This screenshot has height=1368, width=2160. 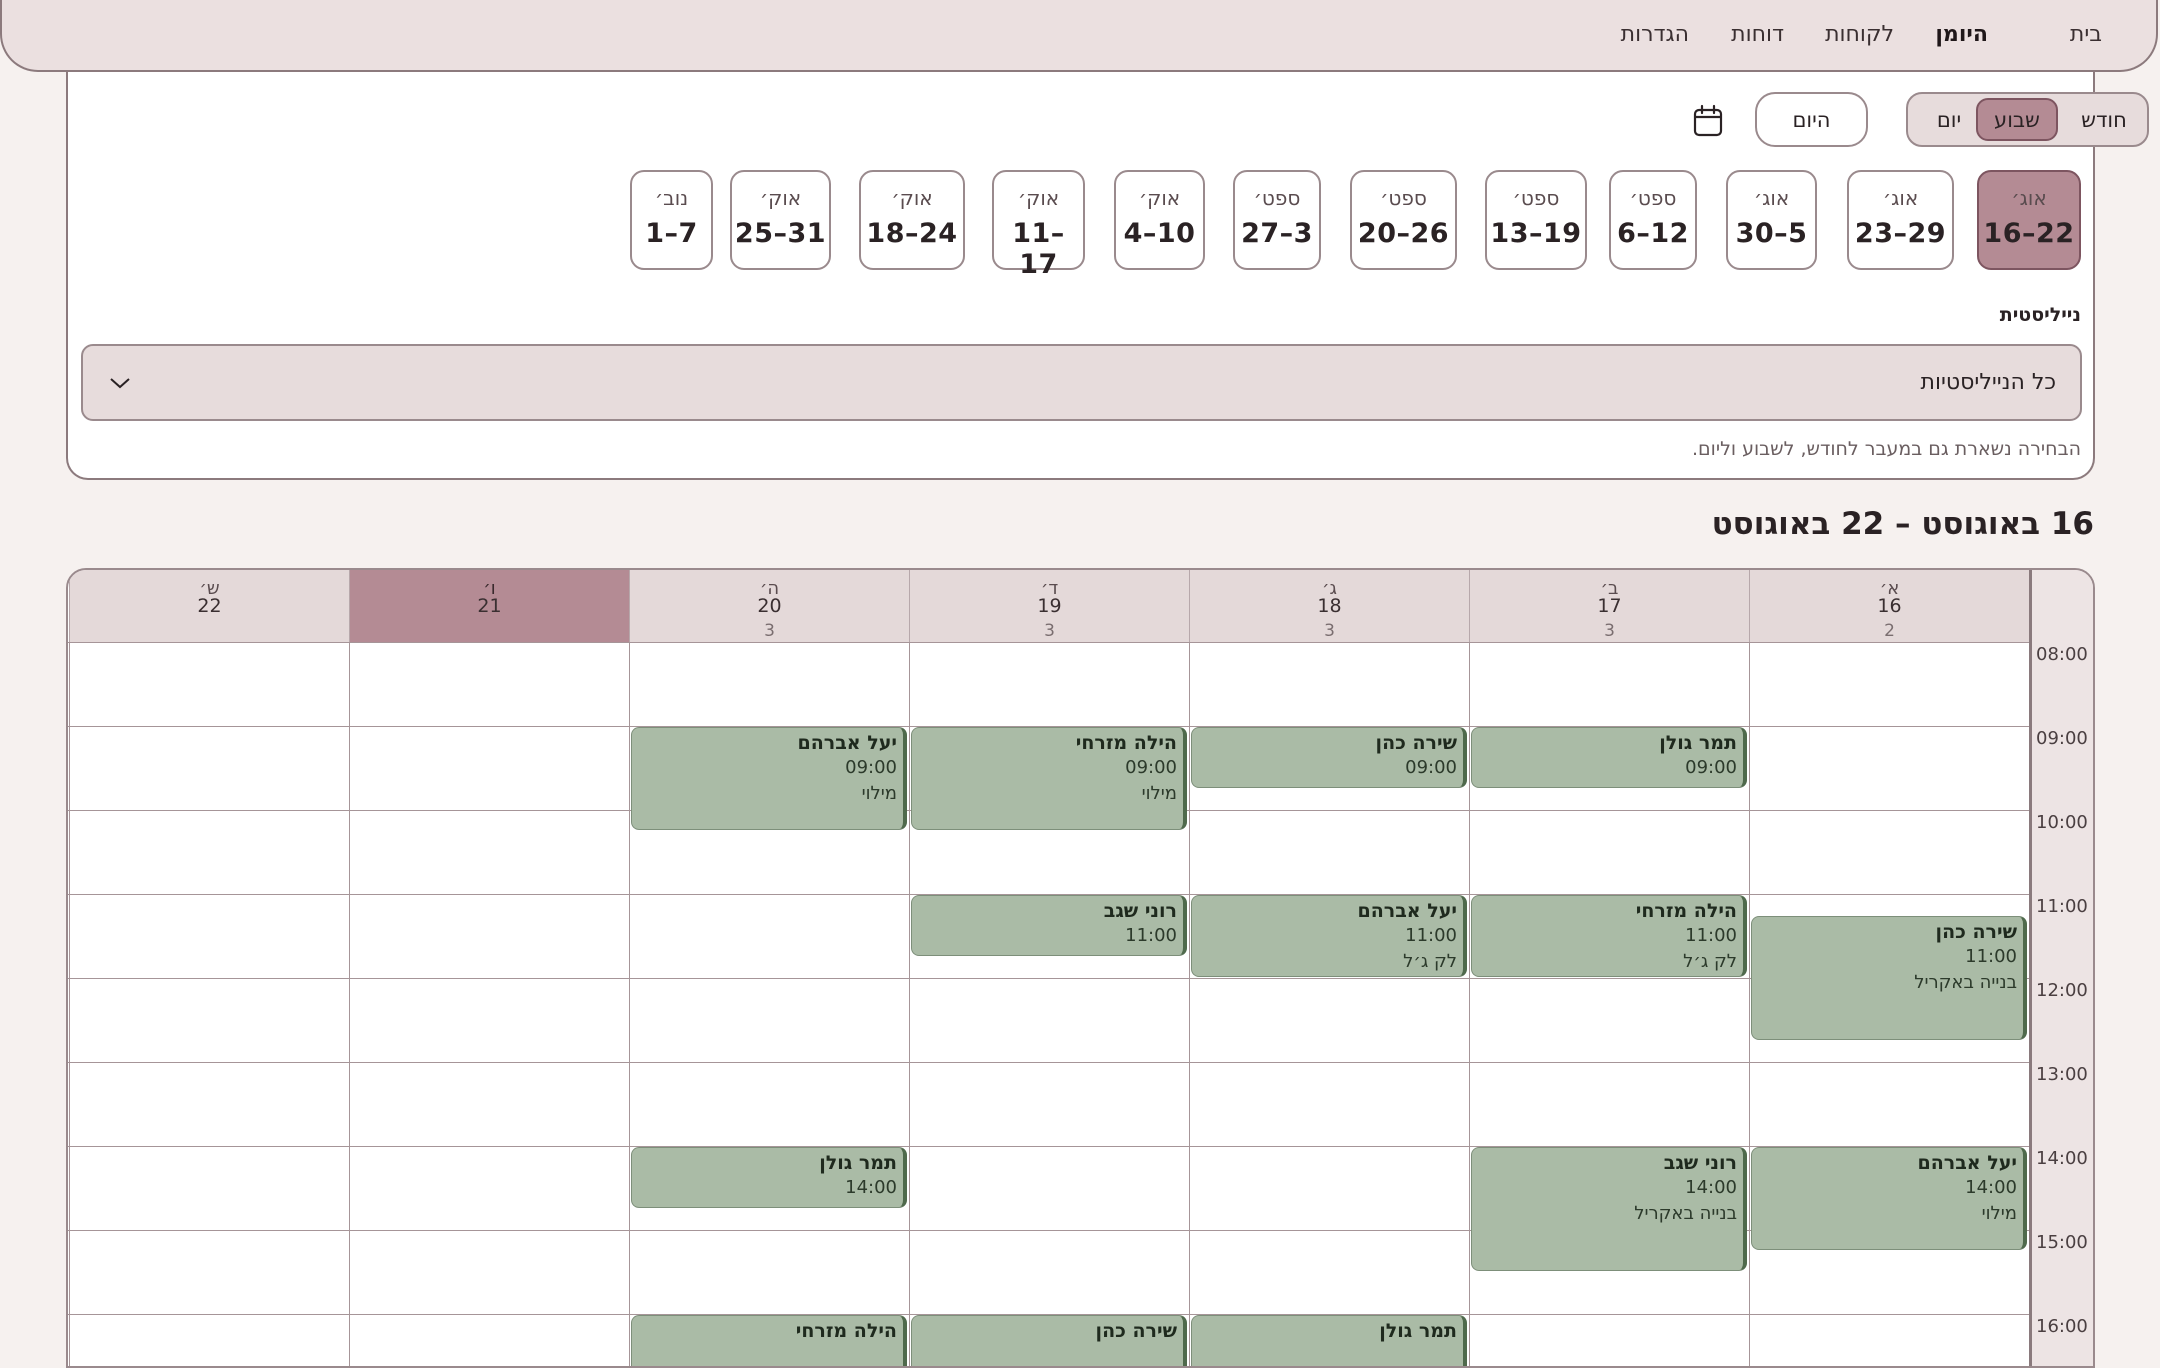 What do you see at coordinates (2062, 1242) in the screenshot?
I see `time-label: 15:00` at bounding box center [2062, 1242].